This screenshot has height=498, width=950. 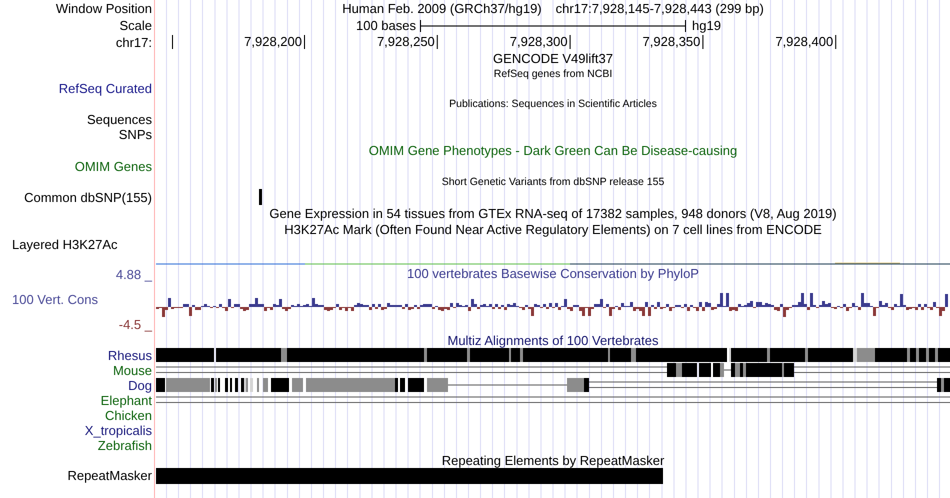 What do you see at coordinates (125, 445) in the screenshot?
I see `species-label: Zebrafish` at bounding box center [125, 445].